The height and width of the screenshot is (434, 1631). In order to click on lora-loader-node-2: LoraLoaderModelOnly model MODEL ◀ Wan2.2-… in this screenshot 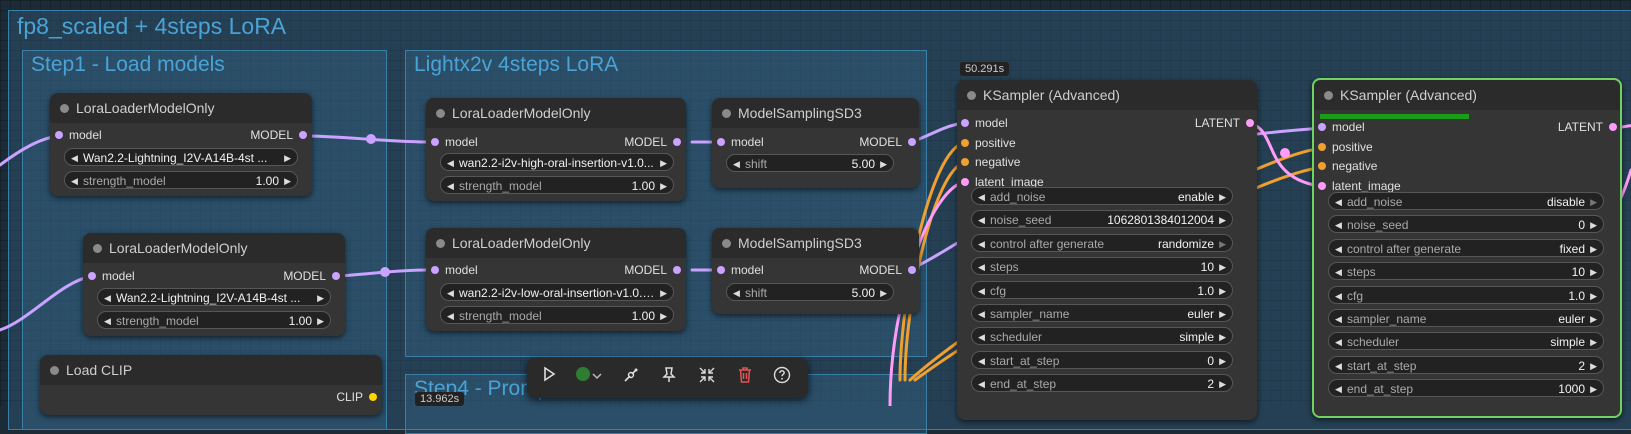, I will do `click(214, 284)`.